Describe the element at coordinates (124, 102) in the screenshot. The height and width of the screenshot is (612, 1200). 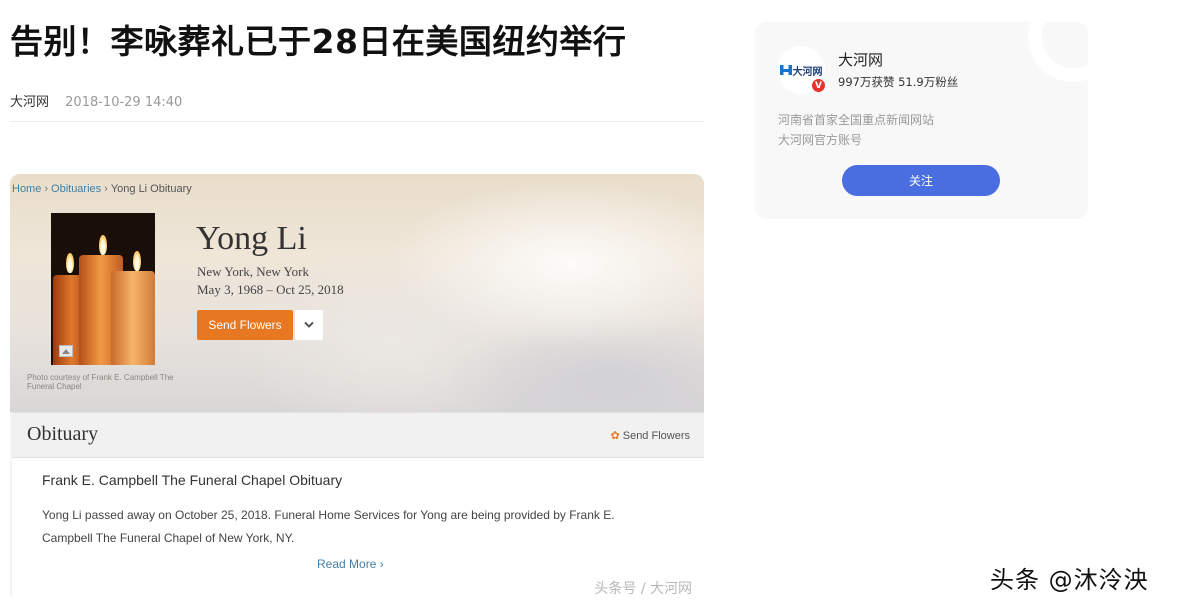
I see `article-datetime: 2018-10-29 14:40` at that location.